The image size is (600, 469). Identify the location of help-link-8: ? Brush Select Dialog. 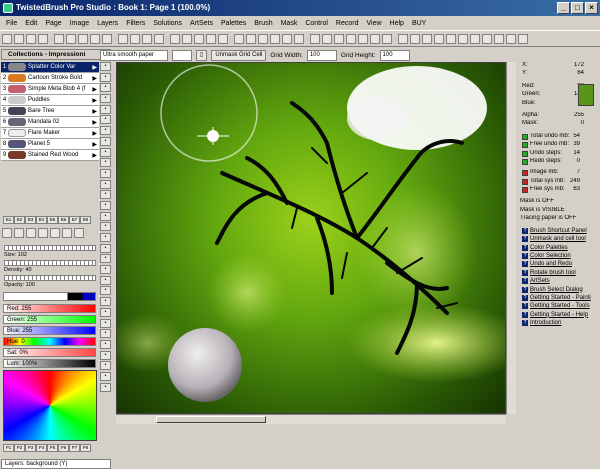
(560, 289).